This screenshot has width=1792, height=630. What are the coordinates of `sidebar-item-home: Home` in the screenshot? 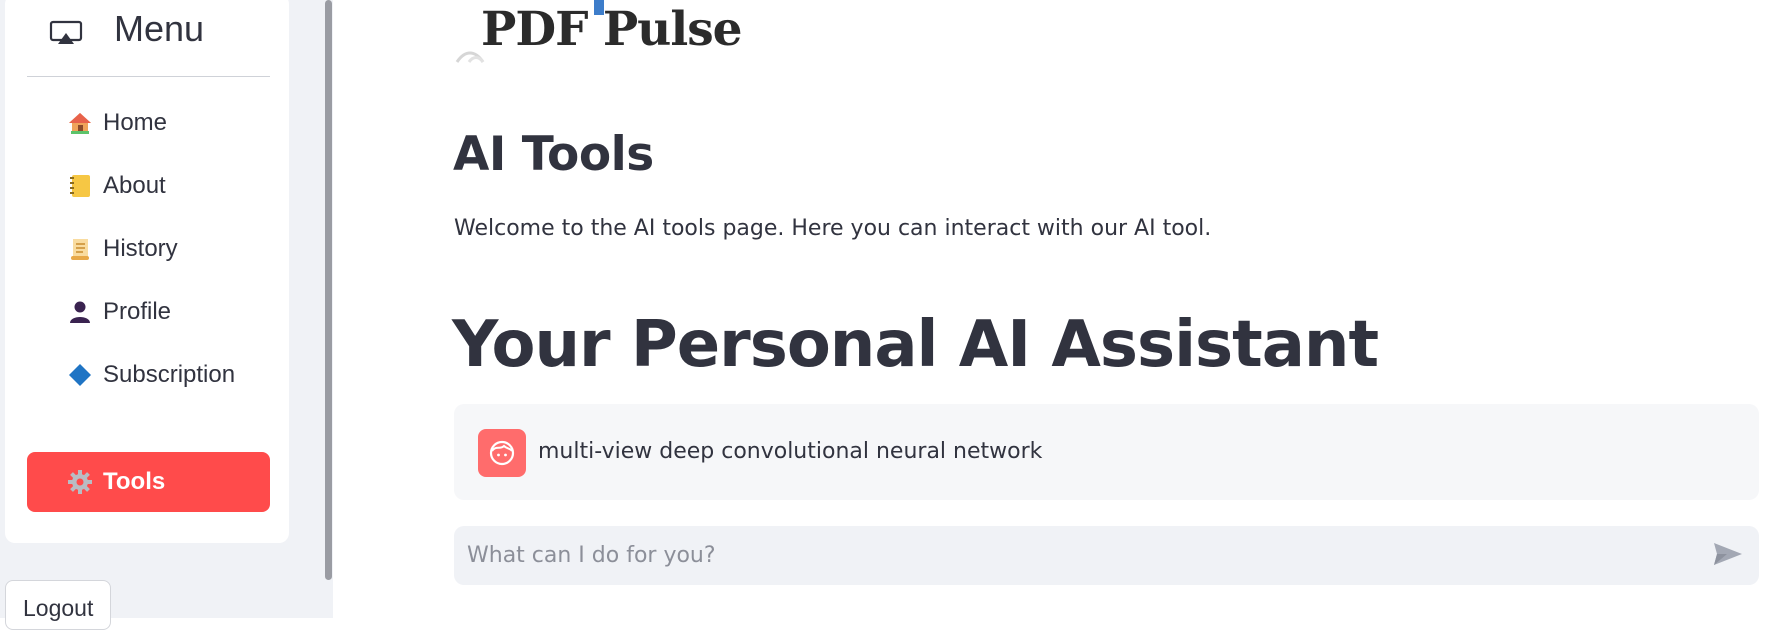 It's located at (148, 123).